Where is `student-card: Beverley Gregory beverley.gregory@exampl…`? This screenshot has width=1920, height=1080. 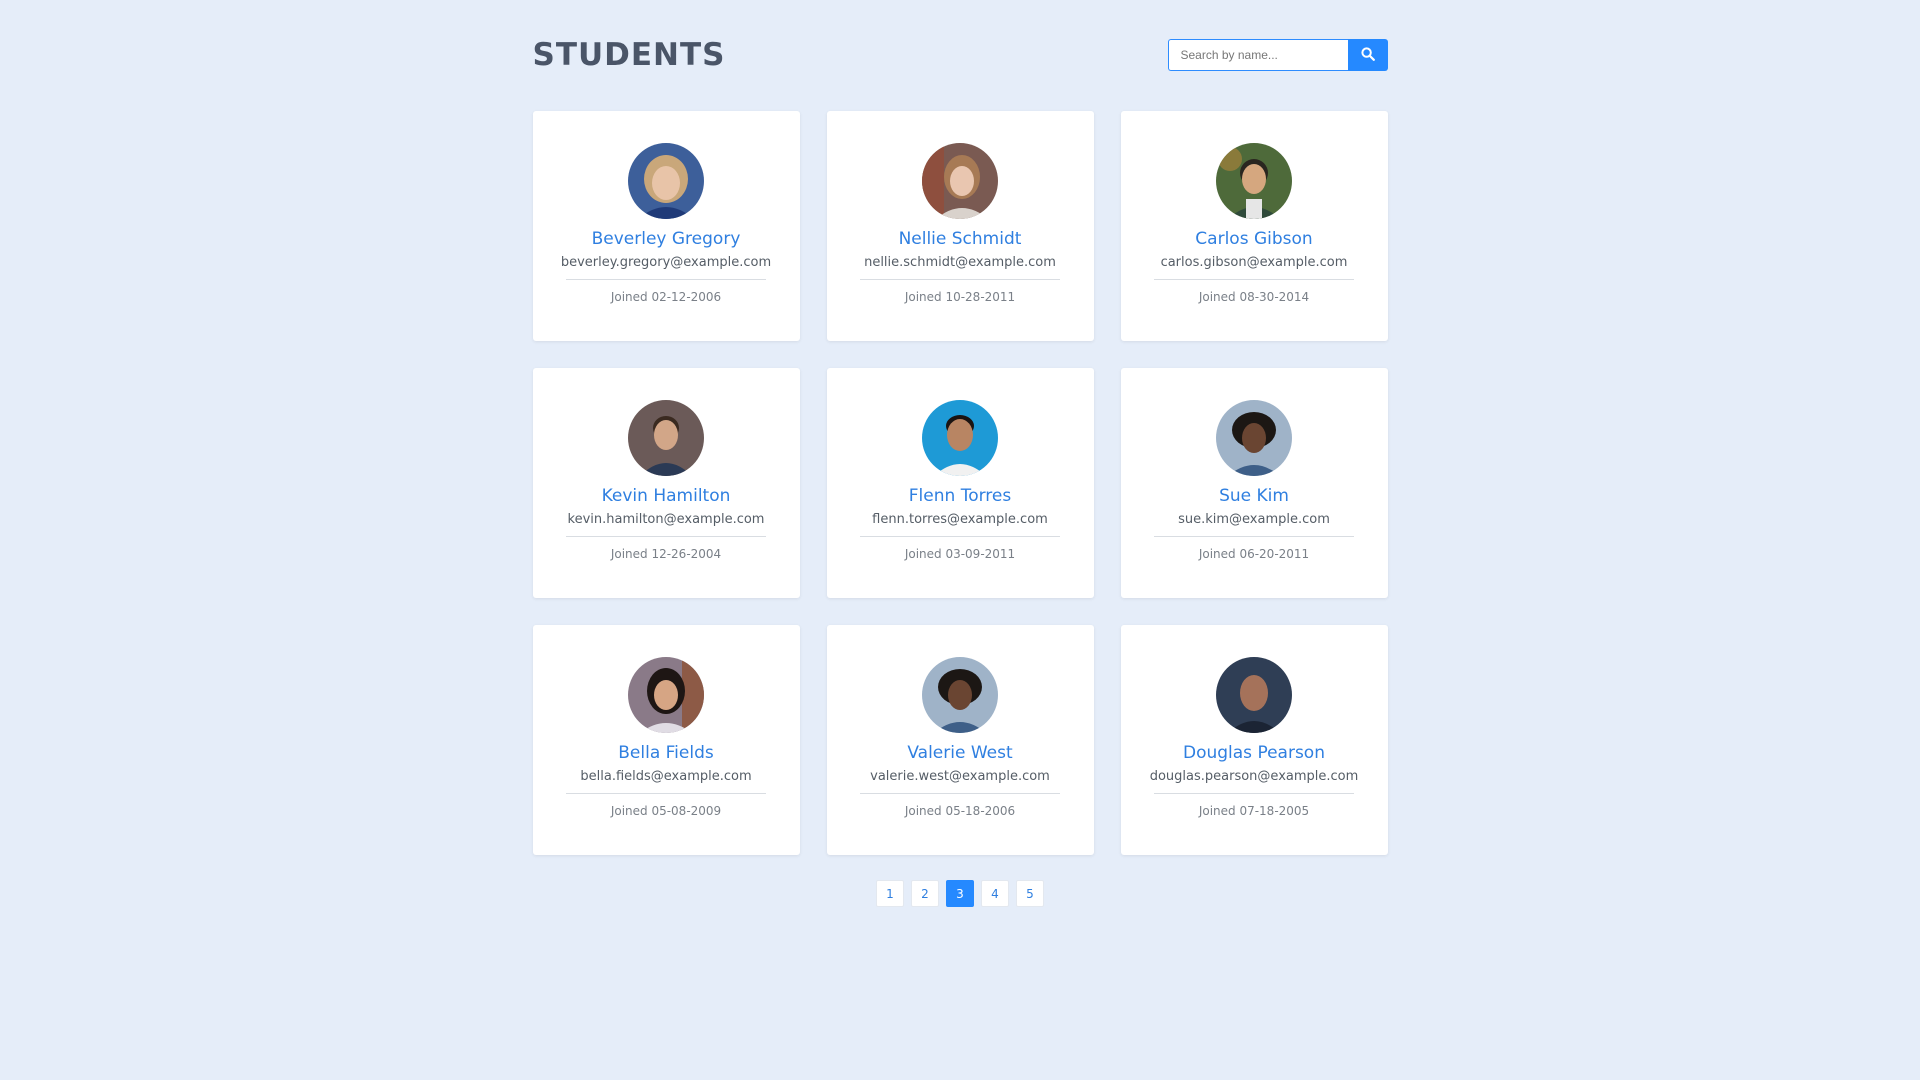 student-card: Beverley Gregory beverley.gregory@exampl… is located at coordinates (666, 226).